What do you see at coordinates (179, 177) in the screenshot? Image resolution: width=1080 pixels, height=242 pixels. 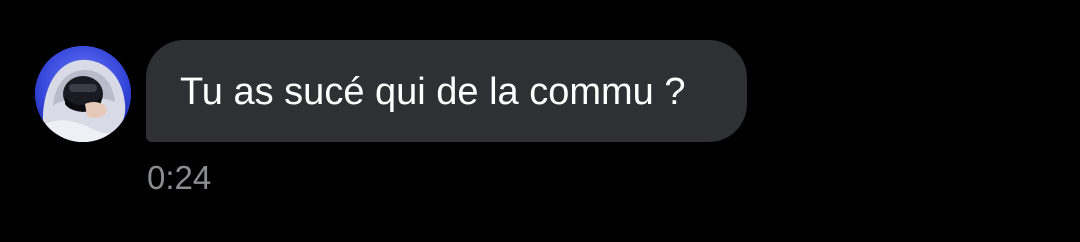 I see `message-timestamp: 0:24` at bounding box center [179, 177].